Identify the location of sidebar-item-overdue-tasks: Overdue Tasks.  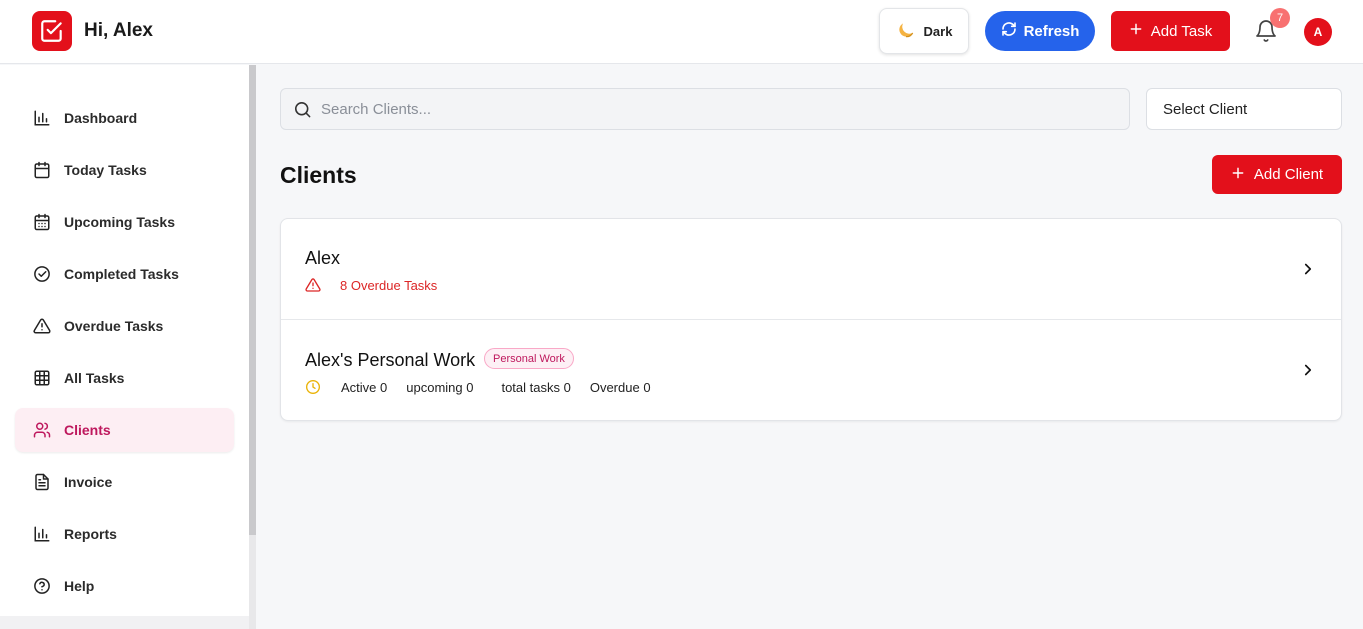
(124, 326).